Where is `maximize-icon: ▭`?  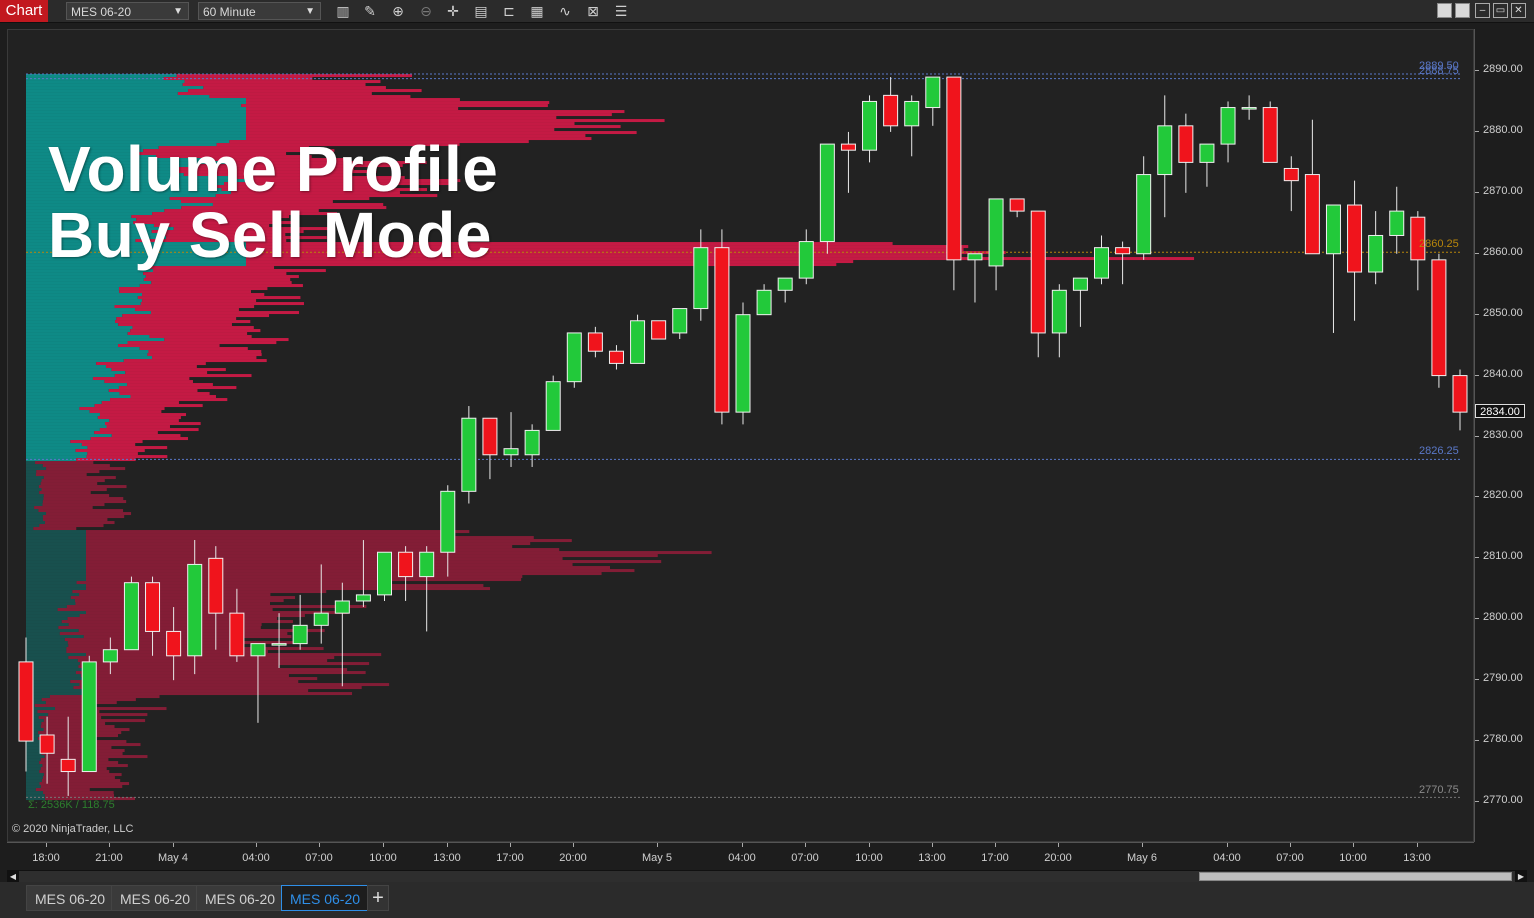 maximize-icon: ▭ is located at coordinates (1500, 10).